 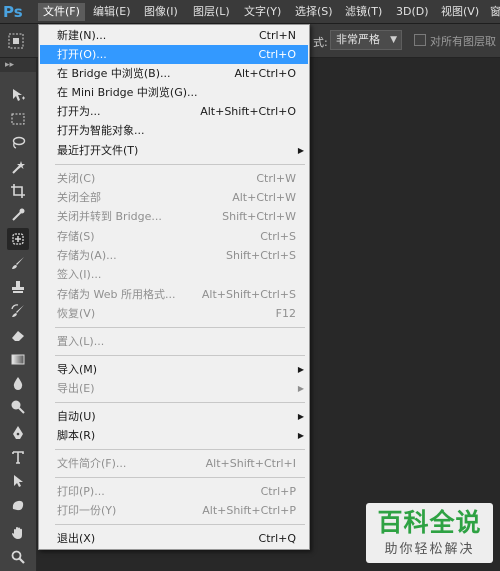 What do you see at coordinates (174, 369) in the screenshot?
I see `menu-item-import: 导入(M) ▶` at bounding box center [174, 369].